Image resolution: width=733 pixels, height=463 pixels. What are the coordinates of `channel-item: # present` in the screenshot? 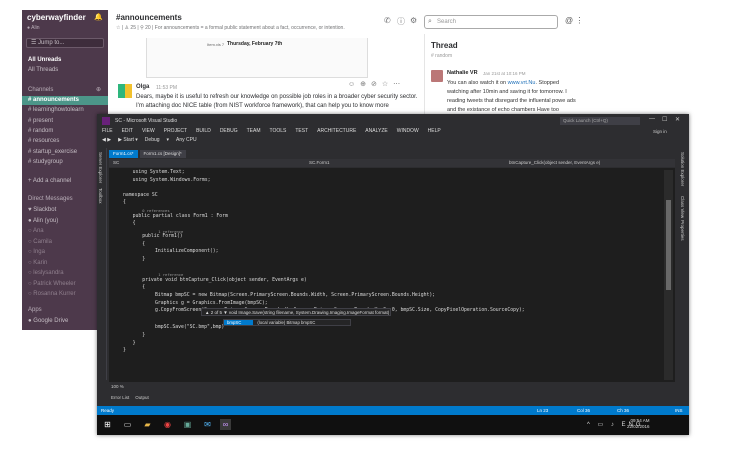 It's located at (40, 121).